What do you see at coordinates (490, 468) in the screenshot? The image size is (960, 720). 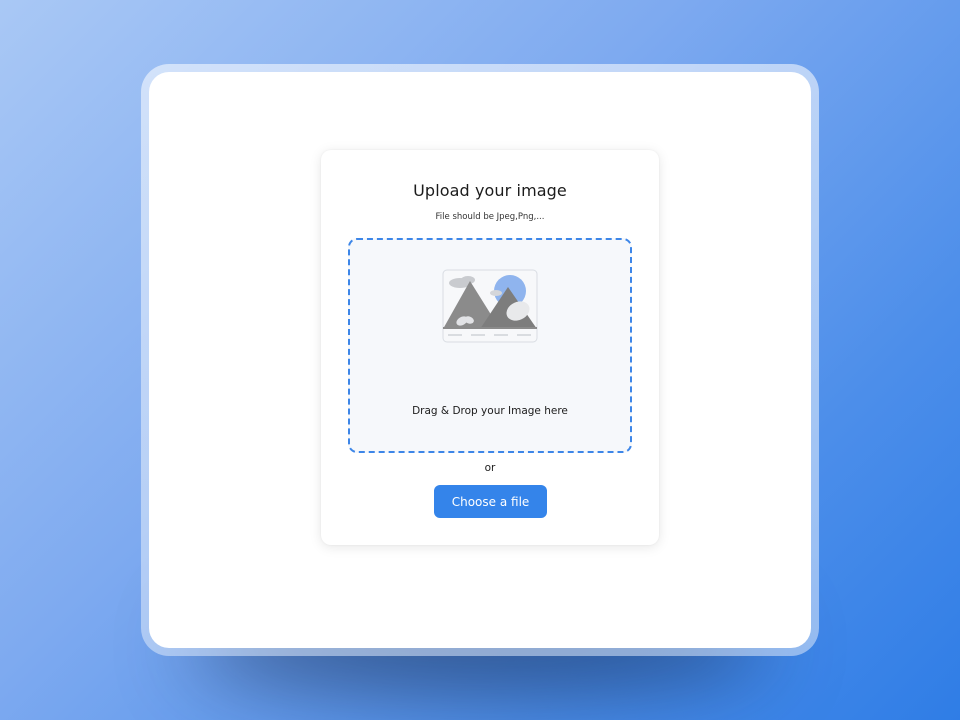 I see `or-separator: or` at bounding box center [490, 468].